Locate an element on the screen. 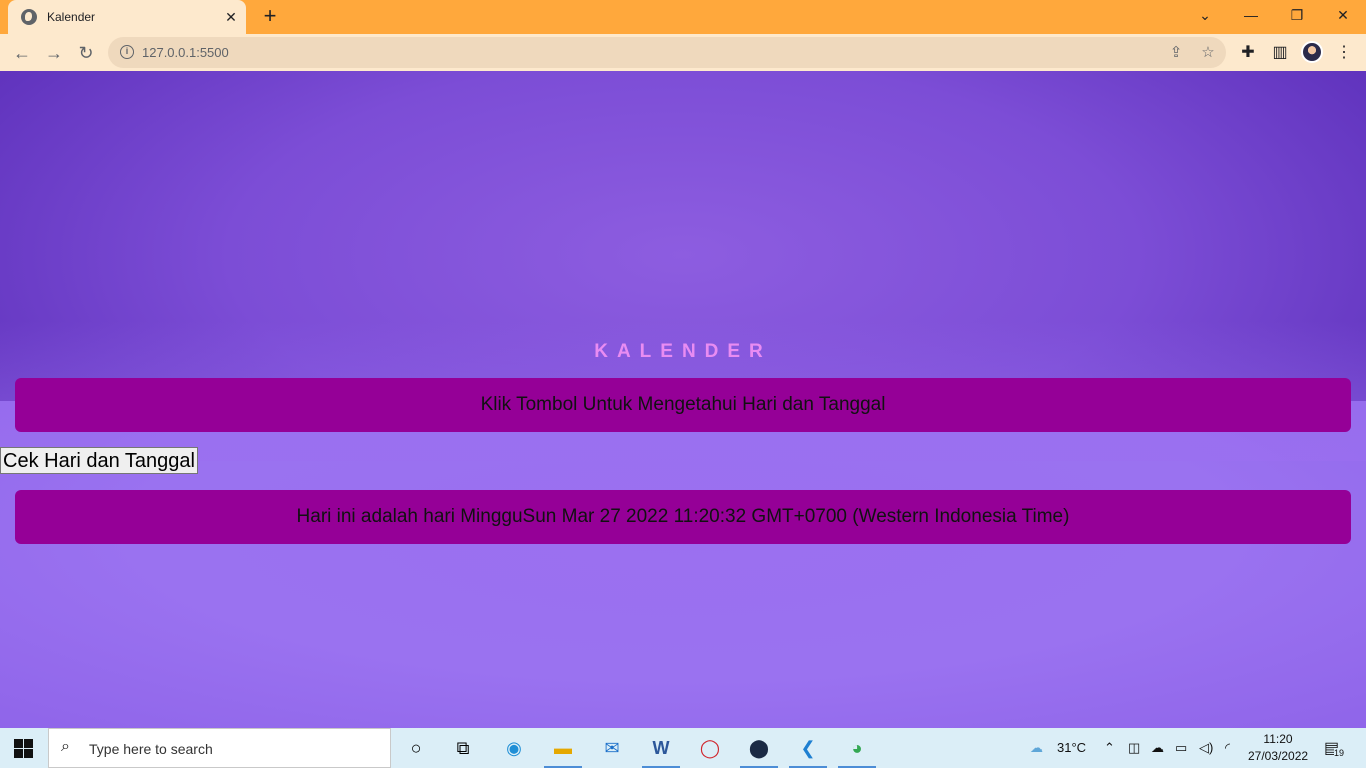  weather-icon: ☁ is located at coordinates (1036, 748).